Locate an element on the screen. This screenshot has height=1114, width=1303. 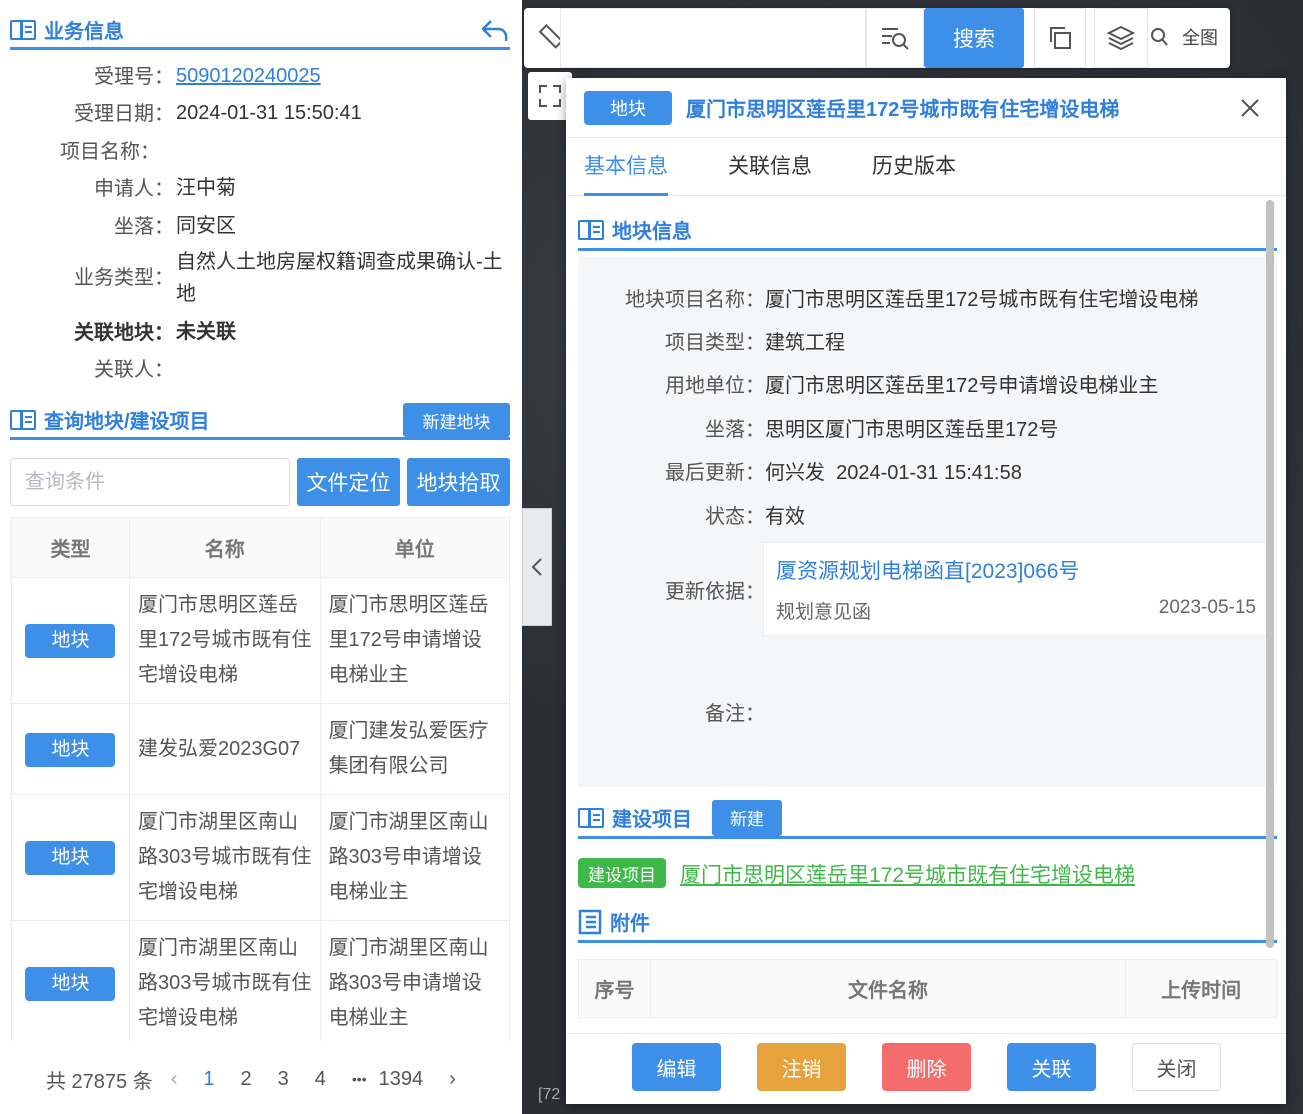
collapse-panel-button is located at coordinates (537, 567).